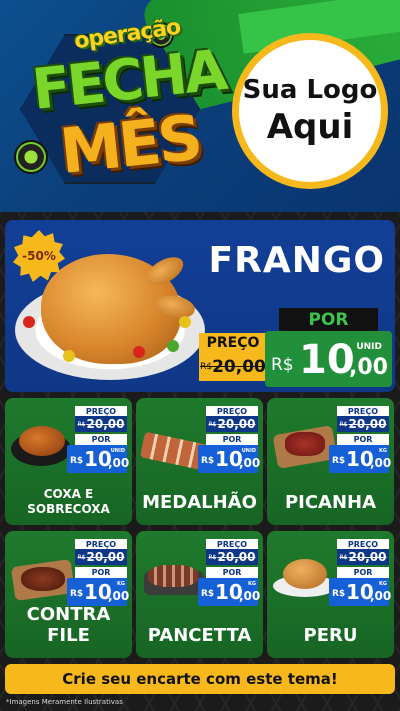 The width and height of the screenshot is (400, 711). Describe the element at coordinates (64, 702) in the screenshot. I see `disclaimer-text: *Imagens Meramente Ilustrativas` at that location.